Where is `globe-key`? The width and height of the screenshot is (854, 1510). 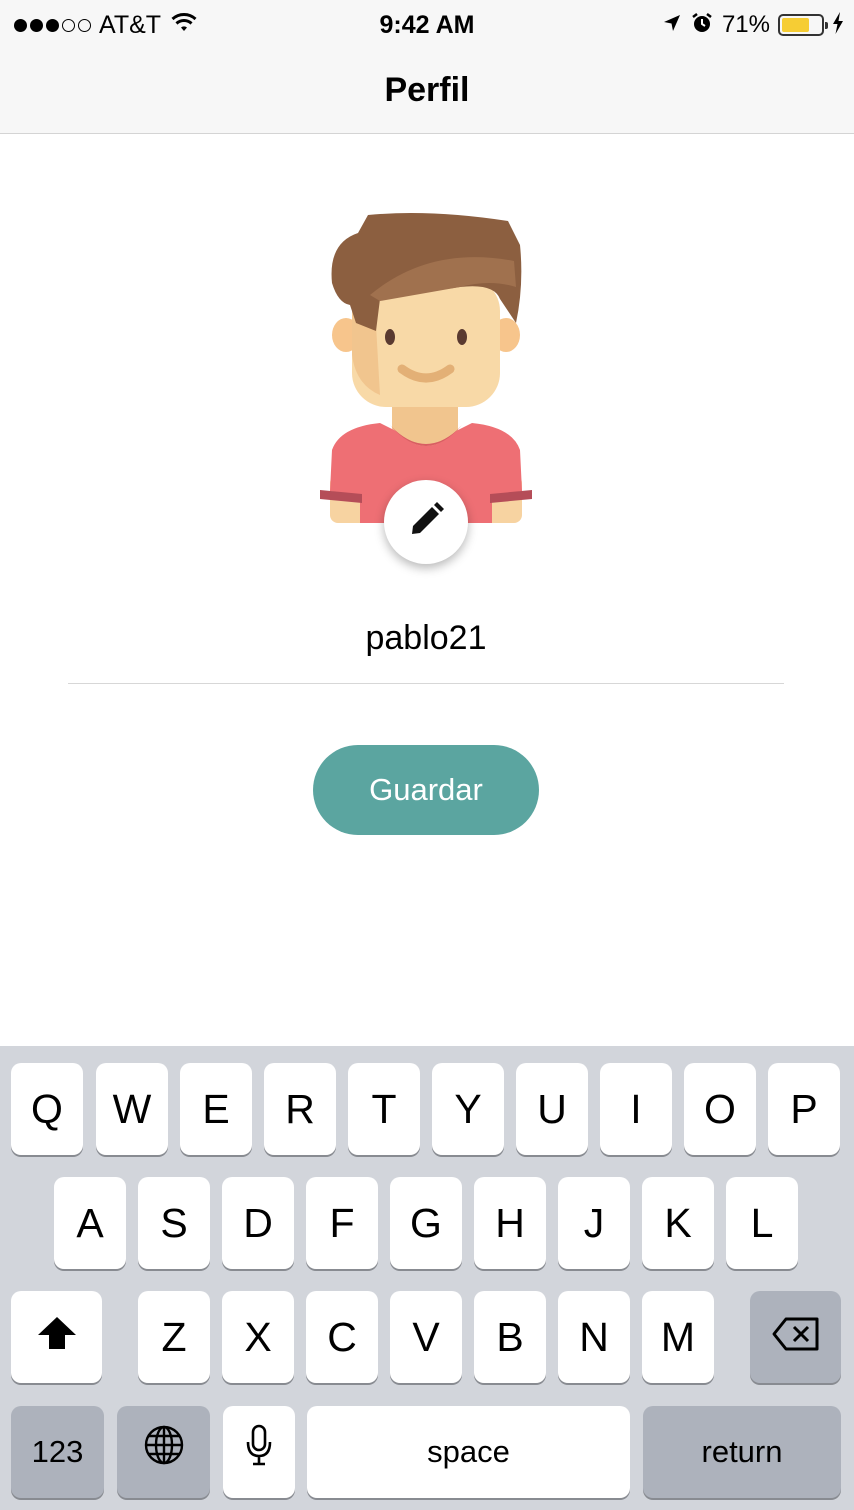
globe-key is located at coordinates (163, 1452).